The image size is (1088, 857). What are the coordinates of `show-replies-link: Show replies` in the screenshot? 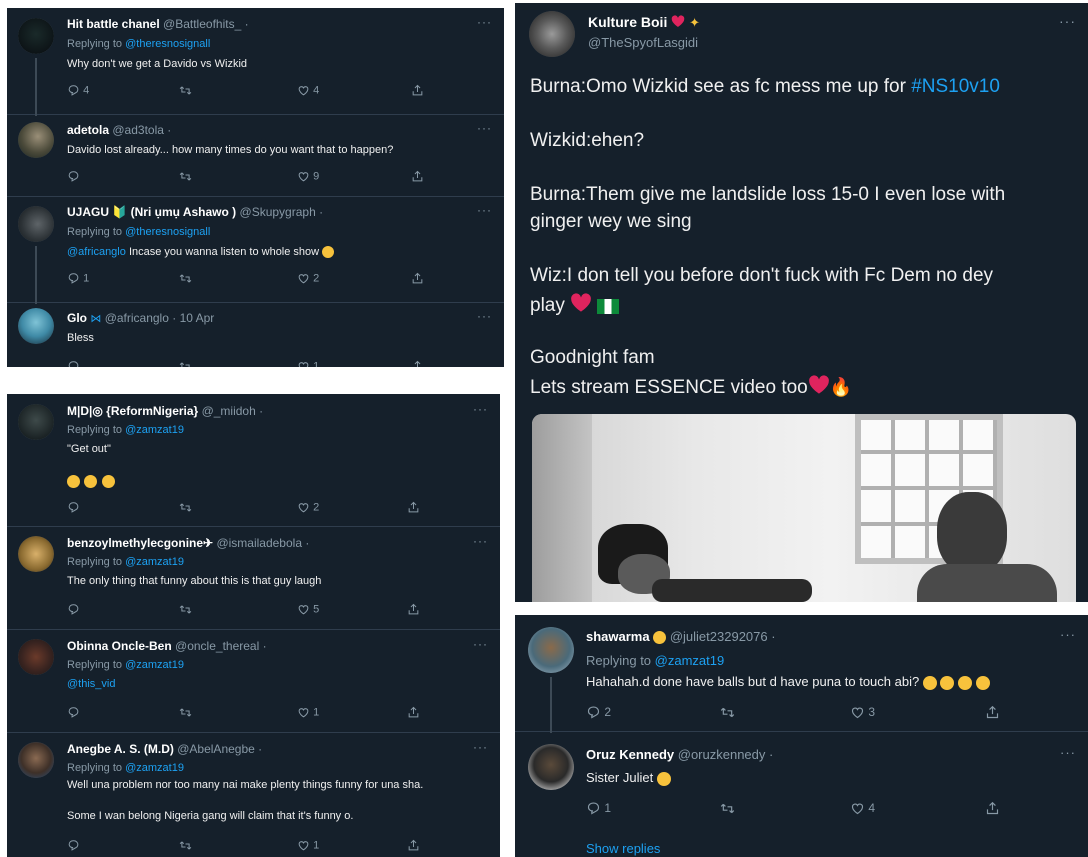 It's located at (623, 848).